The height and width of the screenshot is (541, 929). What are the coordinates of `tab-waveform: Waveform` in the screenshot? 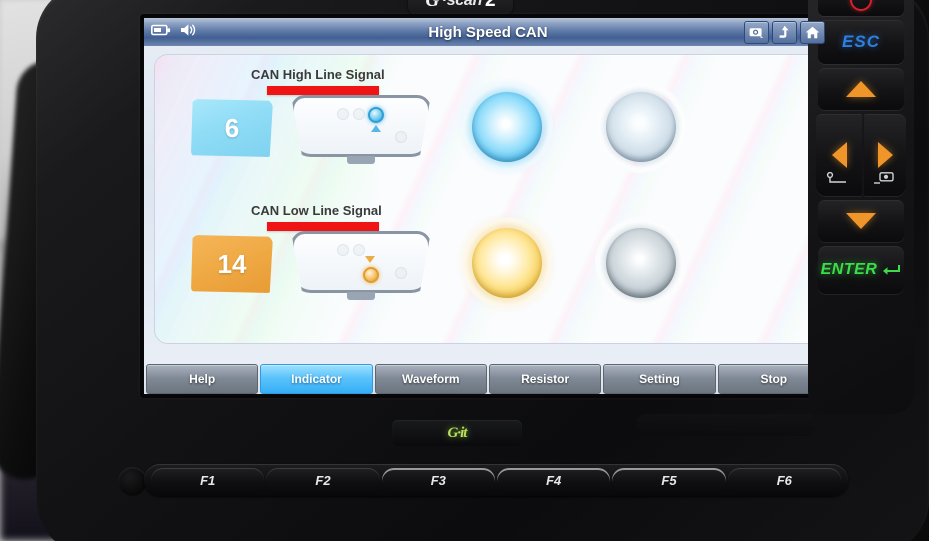 It's located at (430, 379).